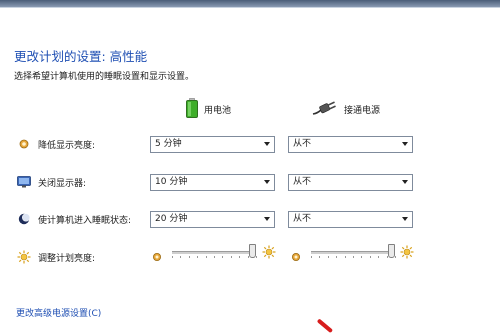  What do you see at coordinates (24, 182) in the screenshot?
I see `monitor-icon` at bounding box center [24, 182].